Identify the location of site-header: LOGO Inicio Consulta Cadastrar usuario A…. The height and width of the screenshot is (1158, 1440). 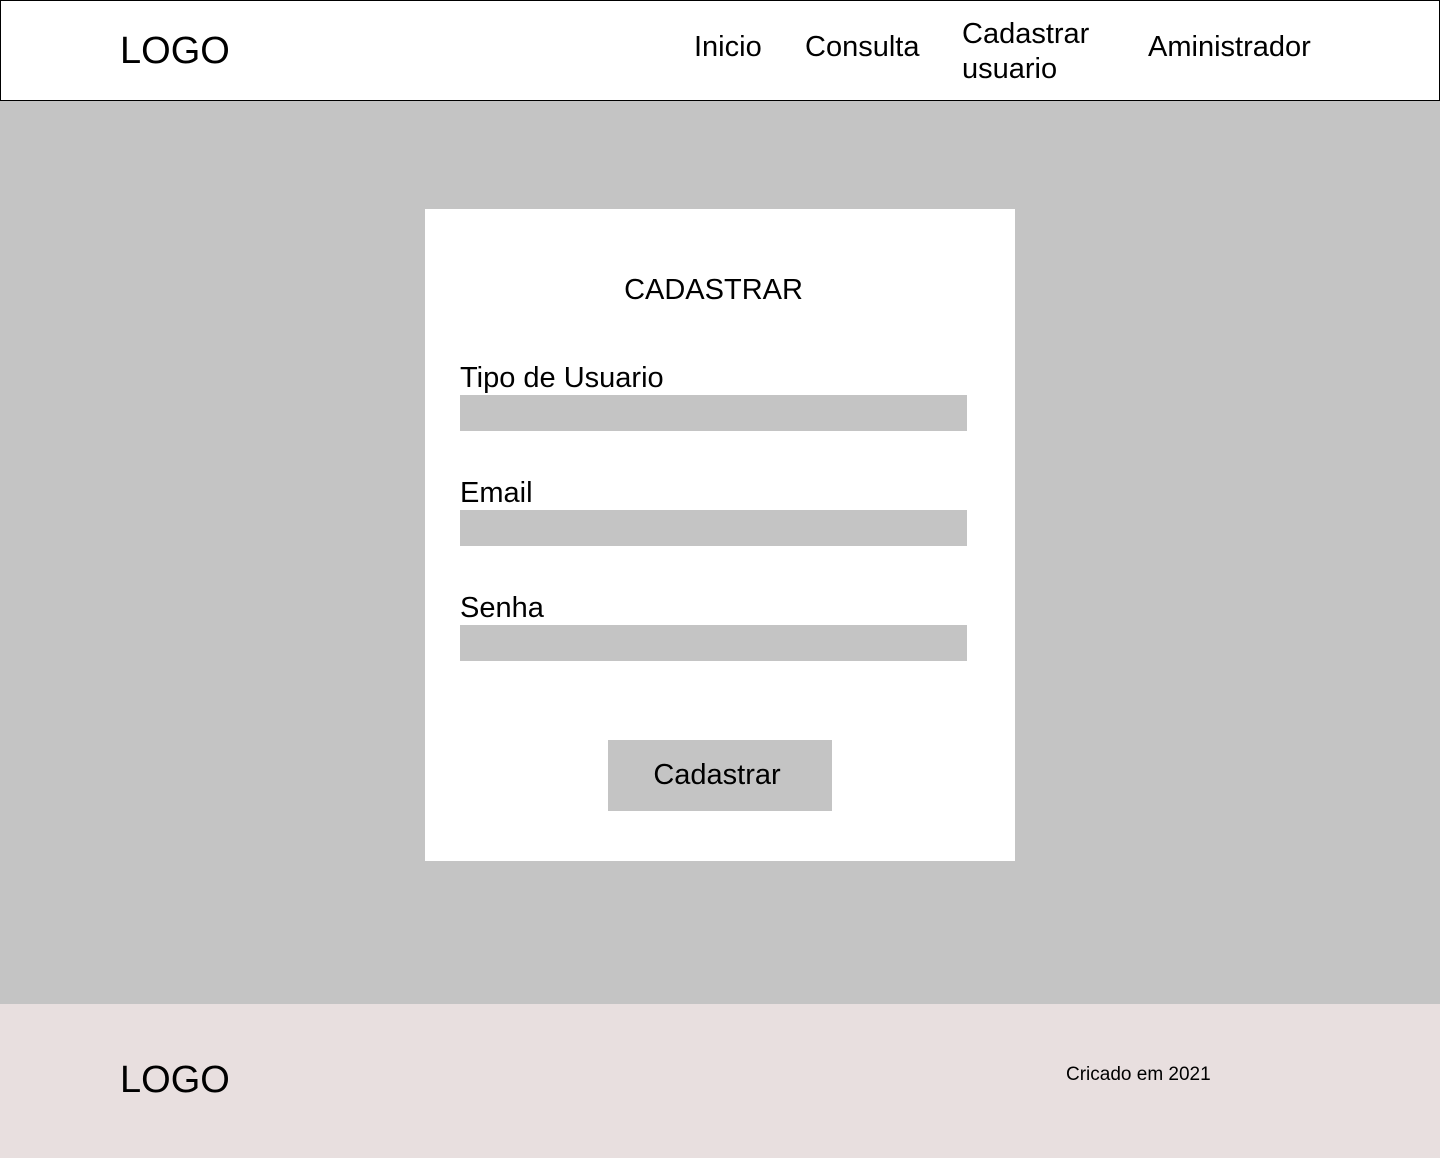
(720, 50).